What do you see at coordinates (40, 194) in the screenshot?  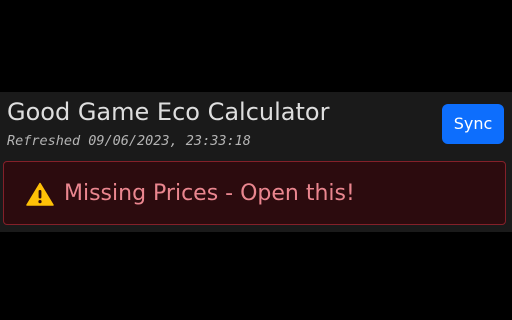 I see `warning-triangle-icon` at bounding box center [40, 194].